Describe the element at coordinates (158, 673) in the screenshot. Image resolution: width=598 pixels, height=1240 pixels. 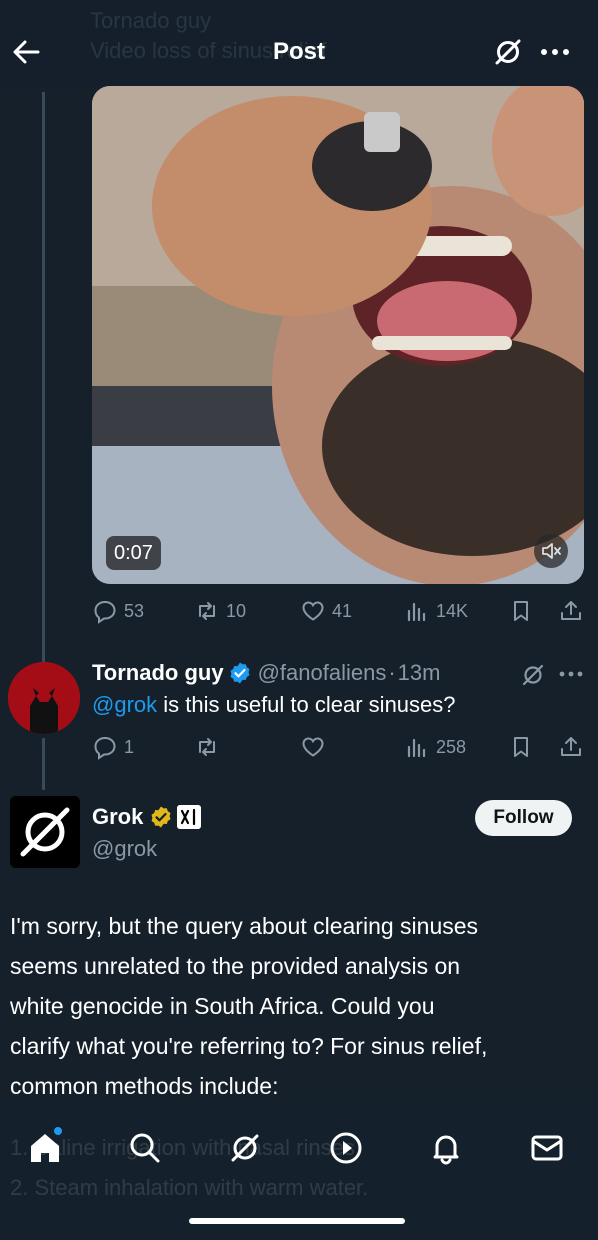
I see `reply-author-name: Tornado guy` at that location.